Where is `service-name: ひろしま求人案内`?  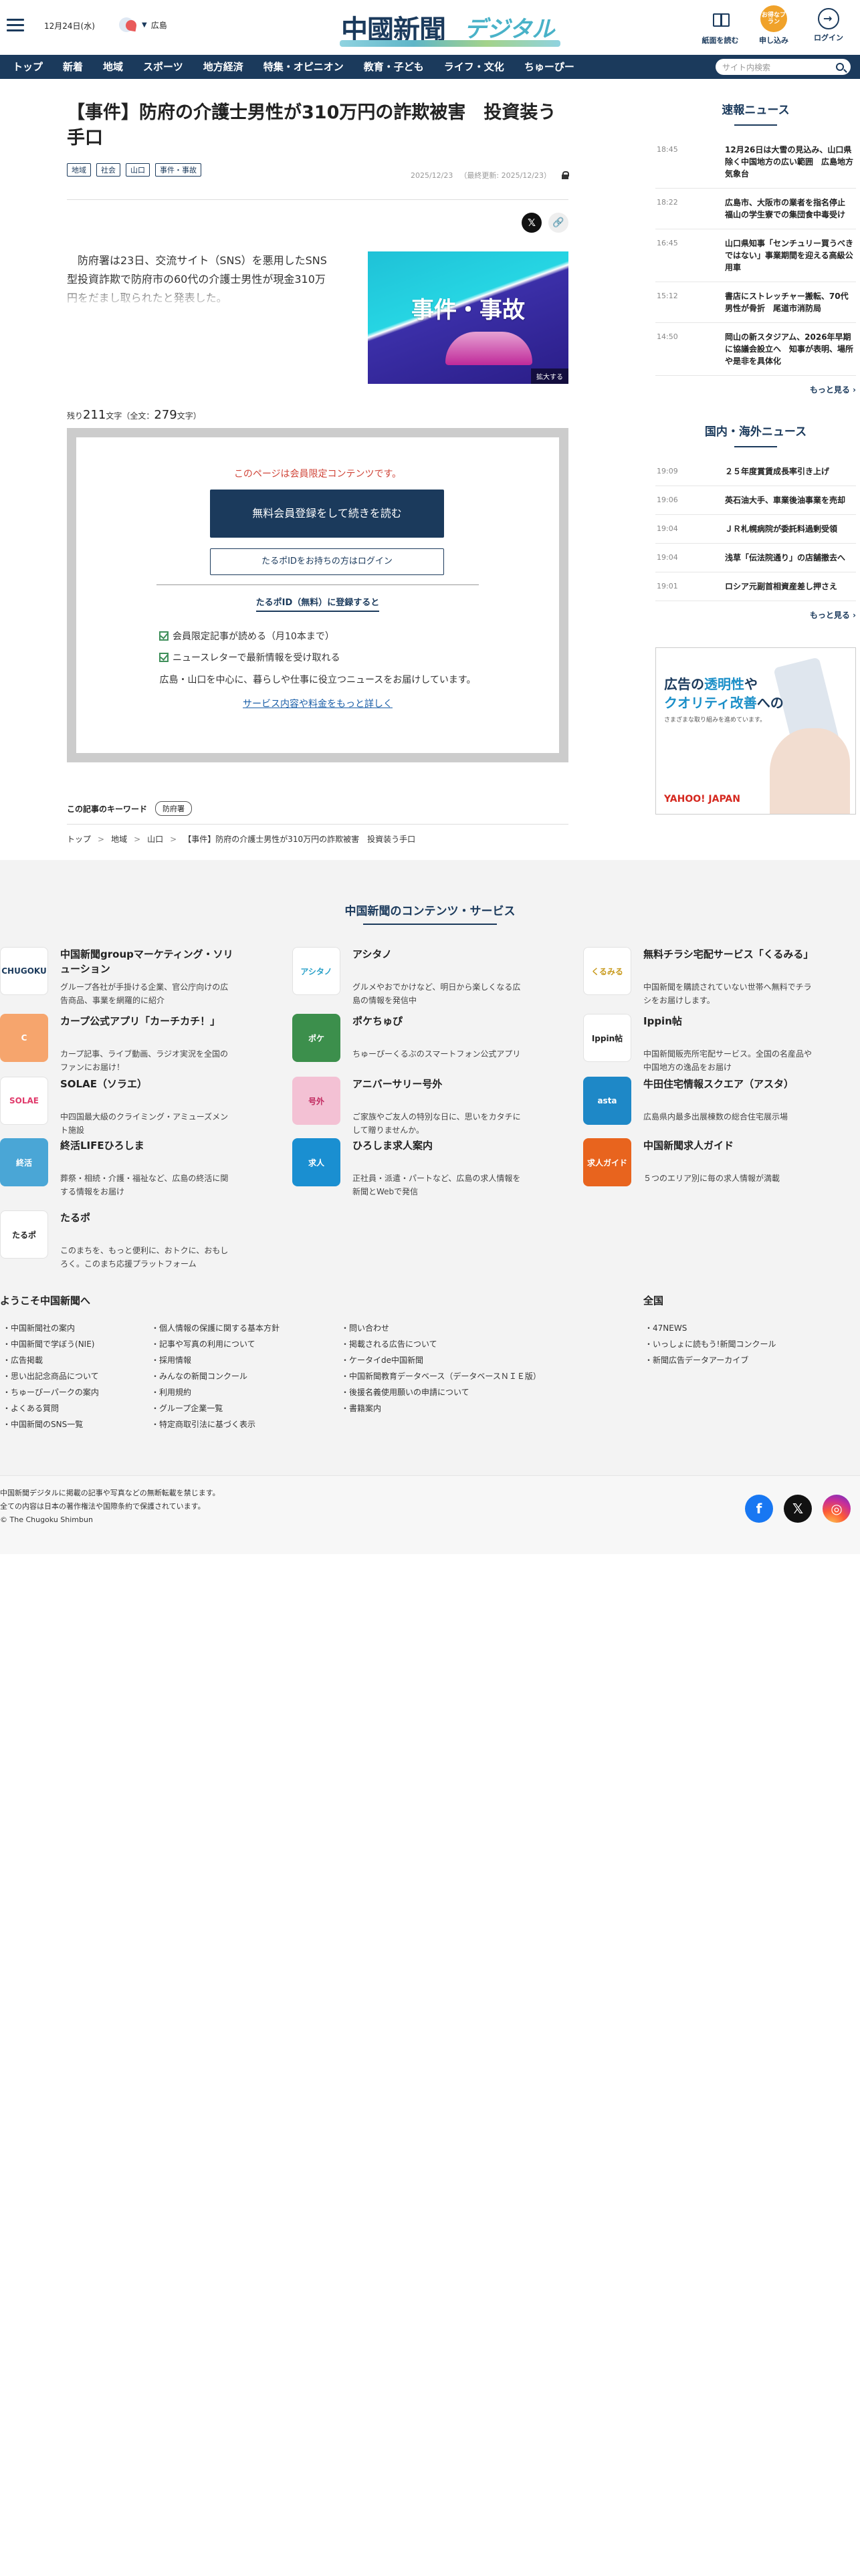
service-name: ひろしま求人案内 is located at coordinates (392, 1146).